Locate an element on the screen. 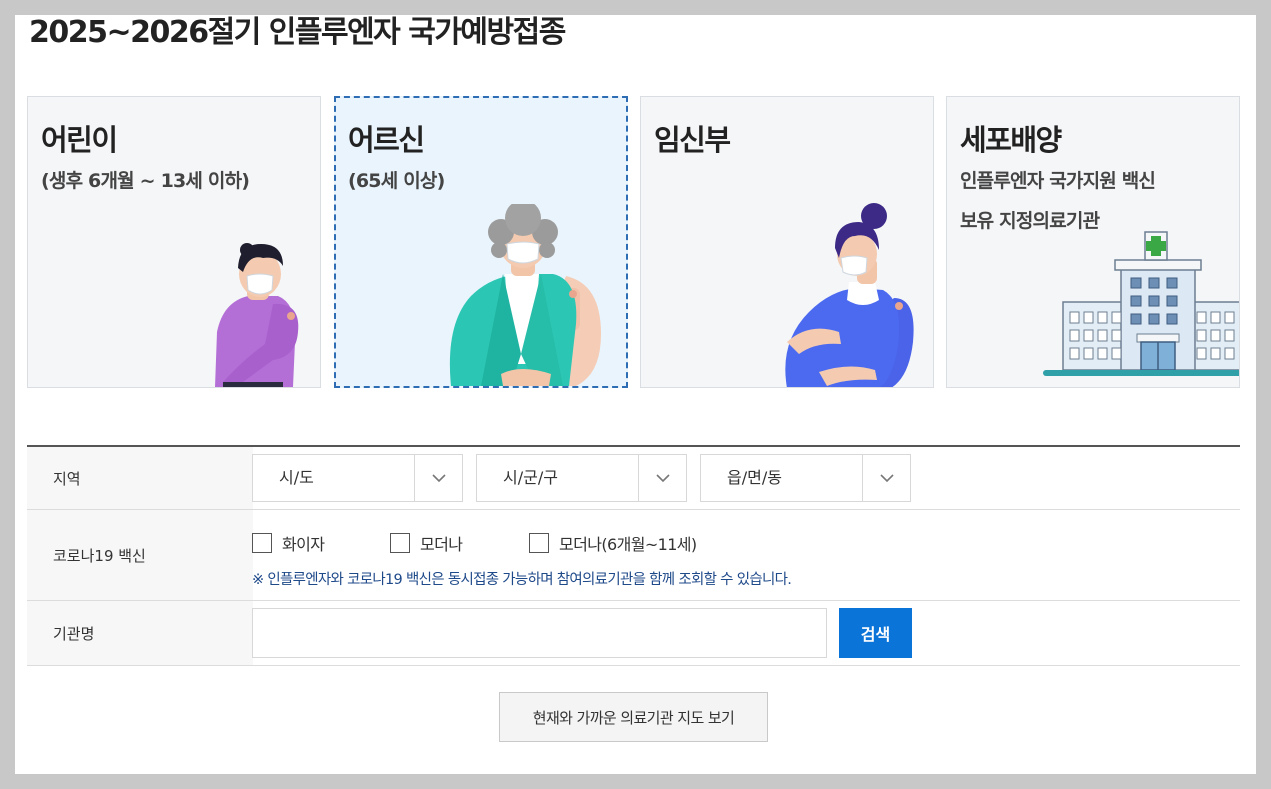 The height and width of the screenshot is (789, 1271). card-children: 어린이 (생후 6개월 ~ 13세 이하) is located at coordinates (174, 242).